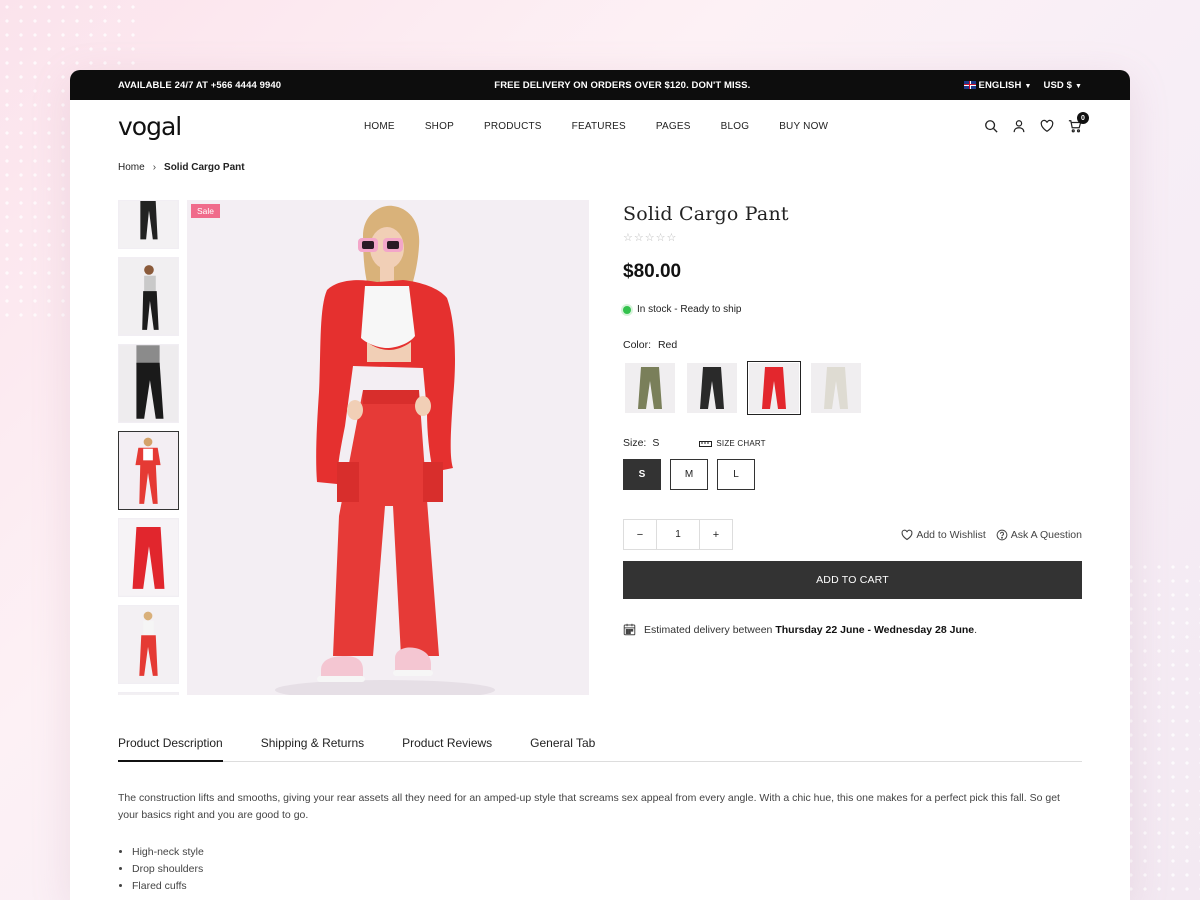  Describe the element at coordinates (637, 345) in the screenshot. I see `color-label: Color:` at that location.